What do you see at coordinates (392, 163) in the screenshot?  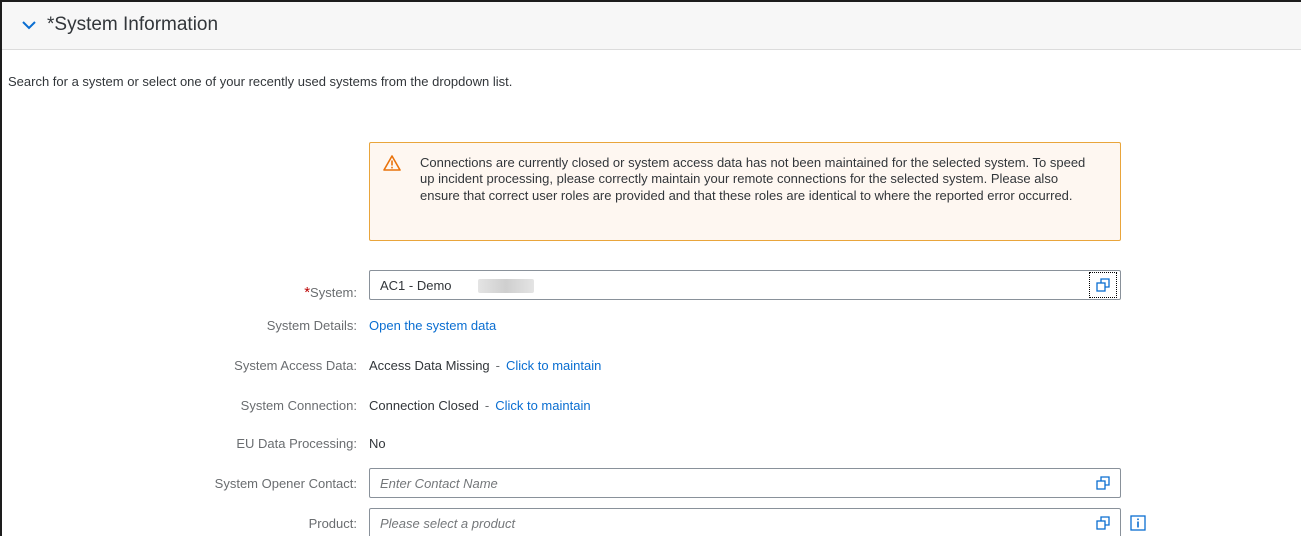 I see `warning-triangle-icon` at bounding box center [392, 163].